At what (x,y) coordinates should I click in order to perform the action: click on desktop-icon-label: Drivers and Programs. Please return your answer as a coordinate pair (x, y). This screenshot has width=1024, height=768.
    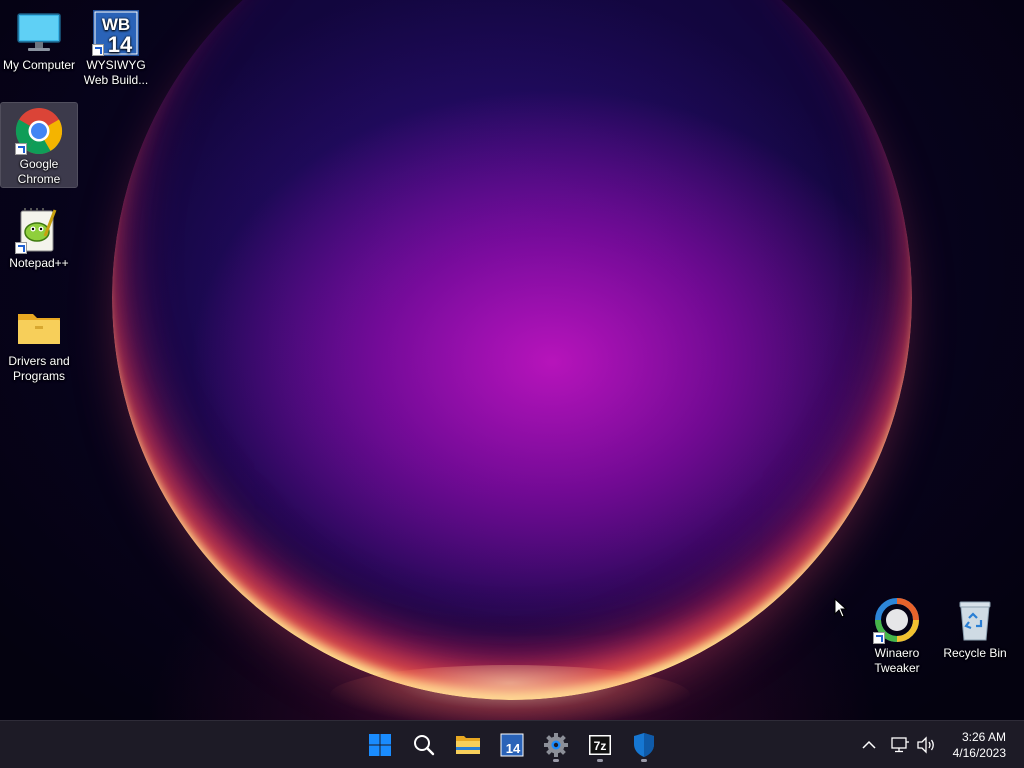
    Looking at the image, I should click on (39, 368).